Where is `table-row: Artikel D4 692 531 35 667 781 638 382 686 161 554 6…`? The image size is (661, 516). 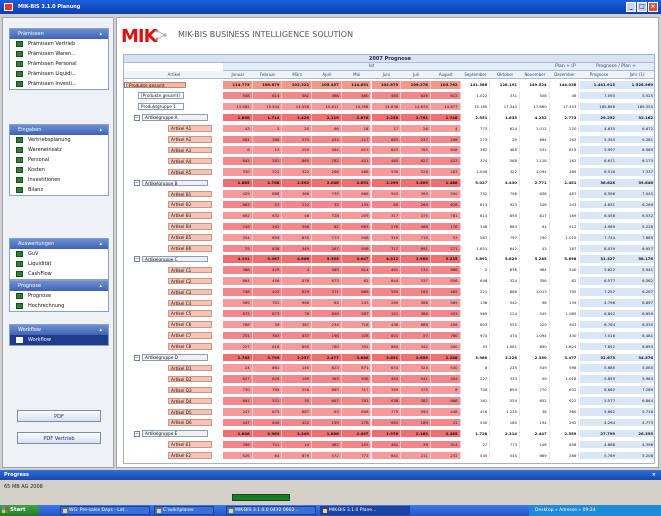 table-row: Artikel D4 692 531 35 667 781 638 382 686 161 554 6… is located at coordinates (389, 401).